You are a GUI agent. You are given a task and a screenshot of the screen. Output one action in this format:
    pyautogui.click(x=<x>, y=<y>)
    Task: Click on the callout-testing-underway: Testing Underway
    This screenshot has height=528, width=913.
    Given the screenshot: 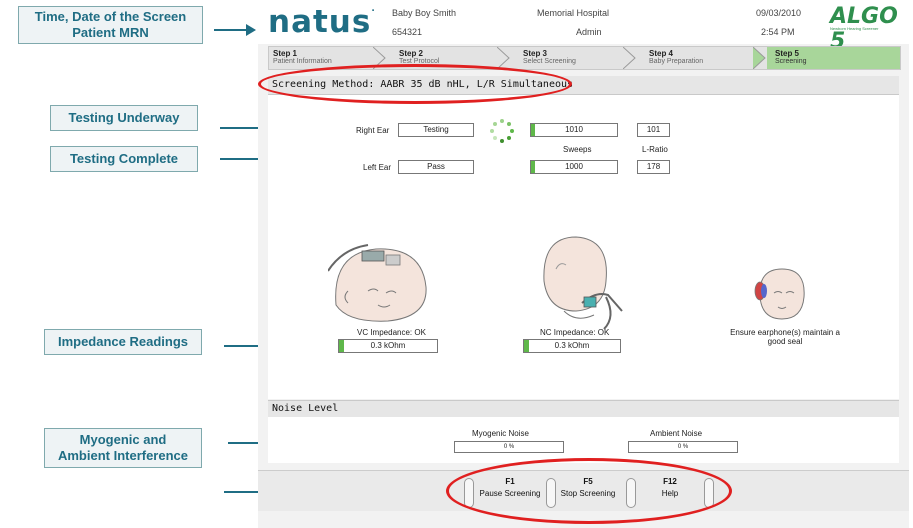 What is the action you would take?
    pyautogui.click(x=124, y=118)
    